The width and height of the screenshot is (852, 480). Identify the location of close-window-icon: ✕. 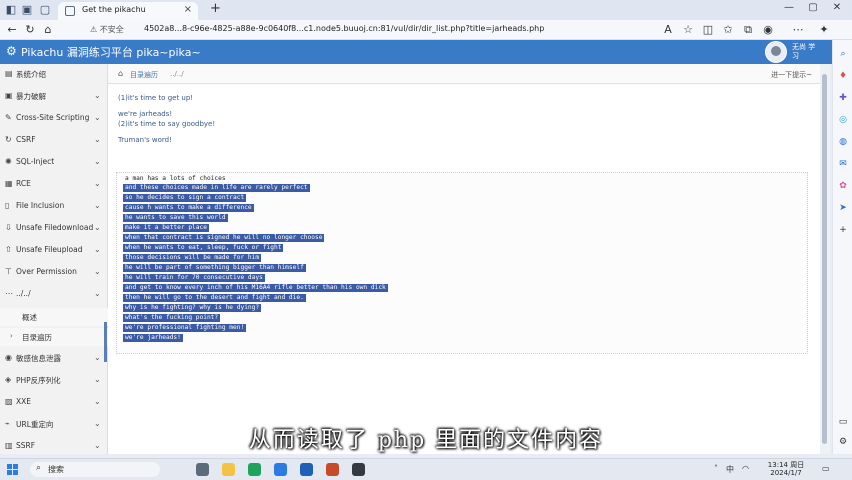
(837, 7).